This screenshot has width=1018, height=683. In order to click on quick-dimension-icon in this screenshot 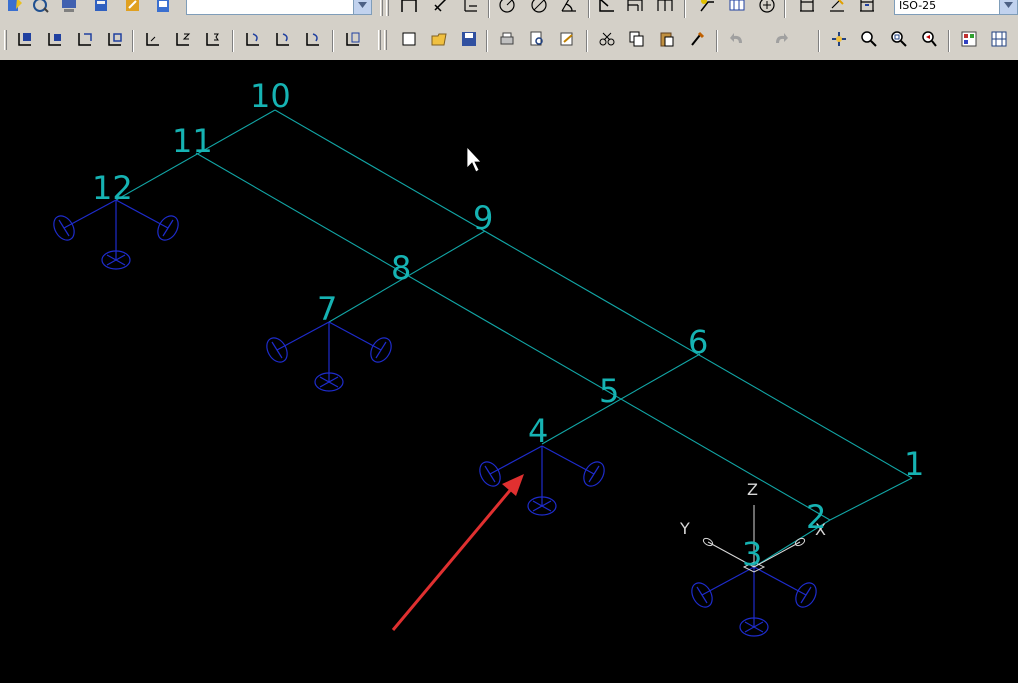, I will do `click(607, 8)`.